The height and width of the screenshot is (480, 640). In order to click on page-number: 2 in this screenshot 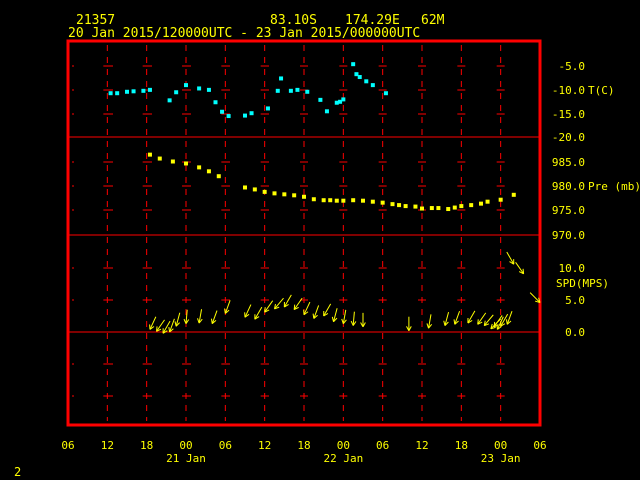, I will do `click(17, 472)`.